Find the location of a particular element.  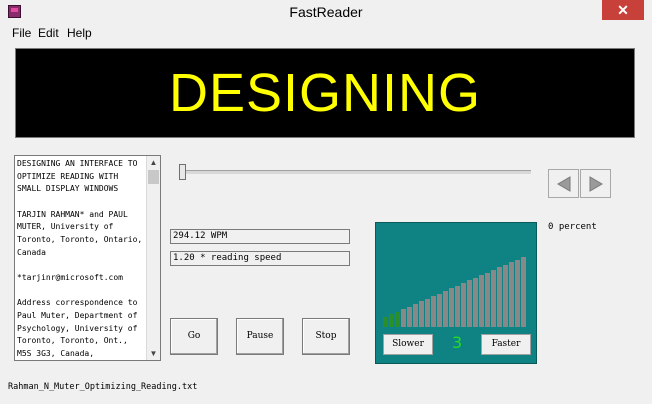

stop-button: Stop is located at coordinates (326, 336).